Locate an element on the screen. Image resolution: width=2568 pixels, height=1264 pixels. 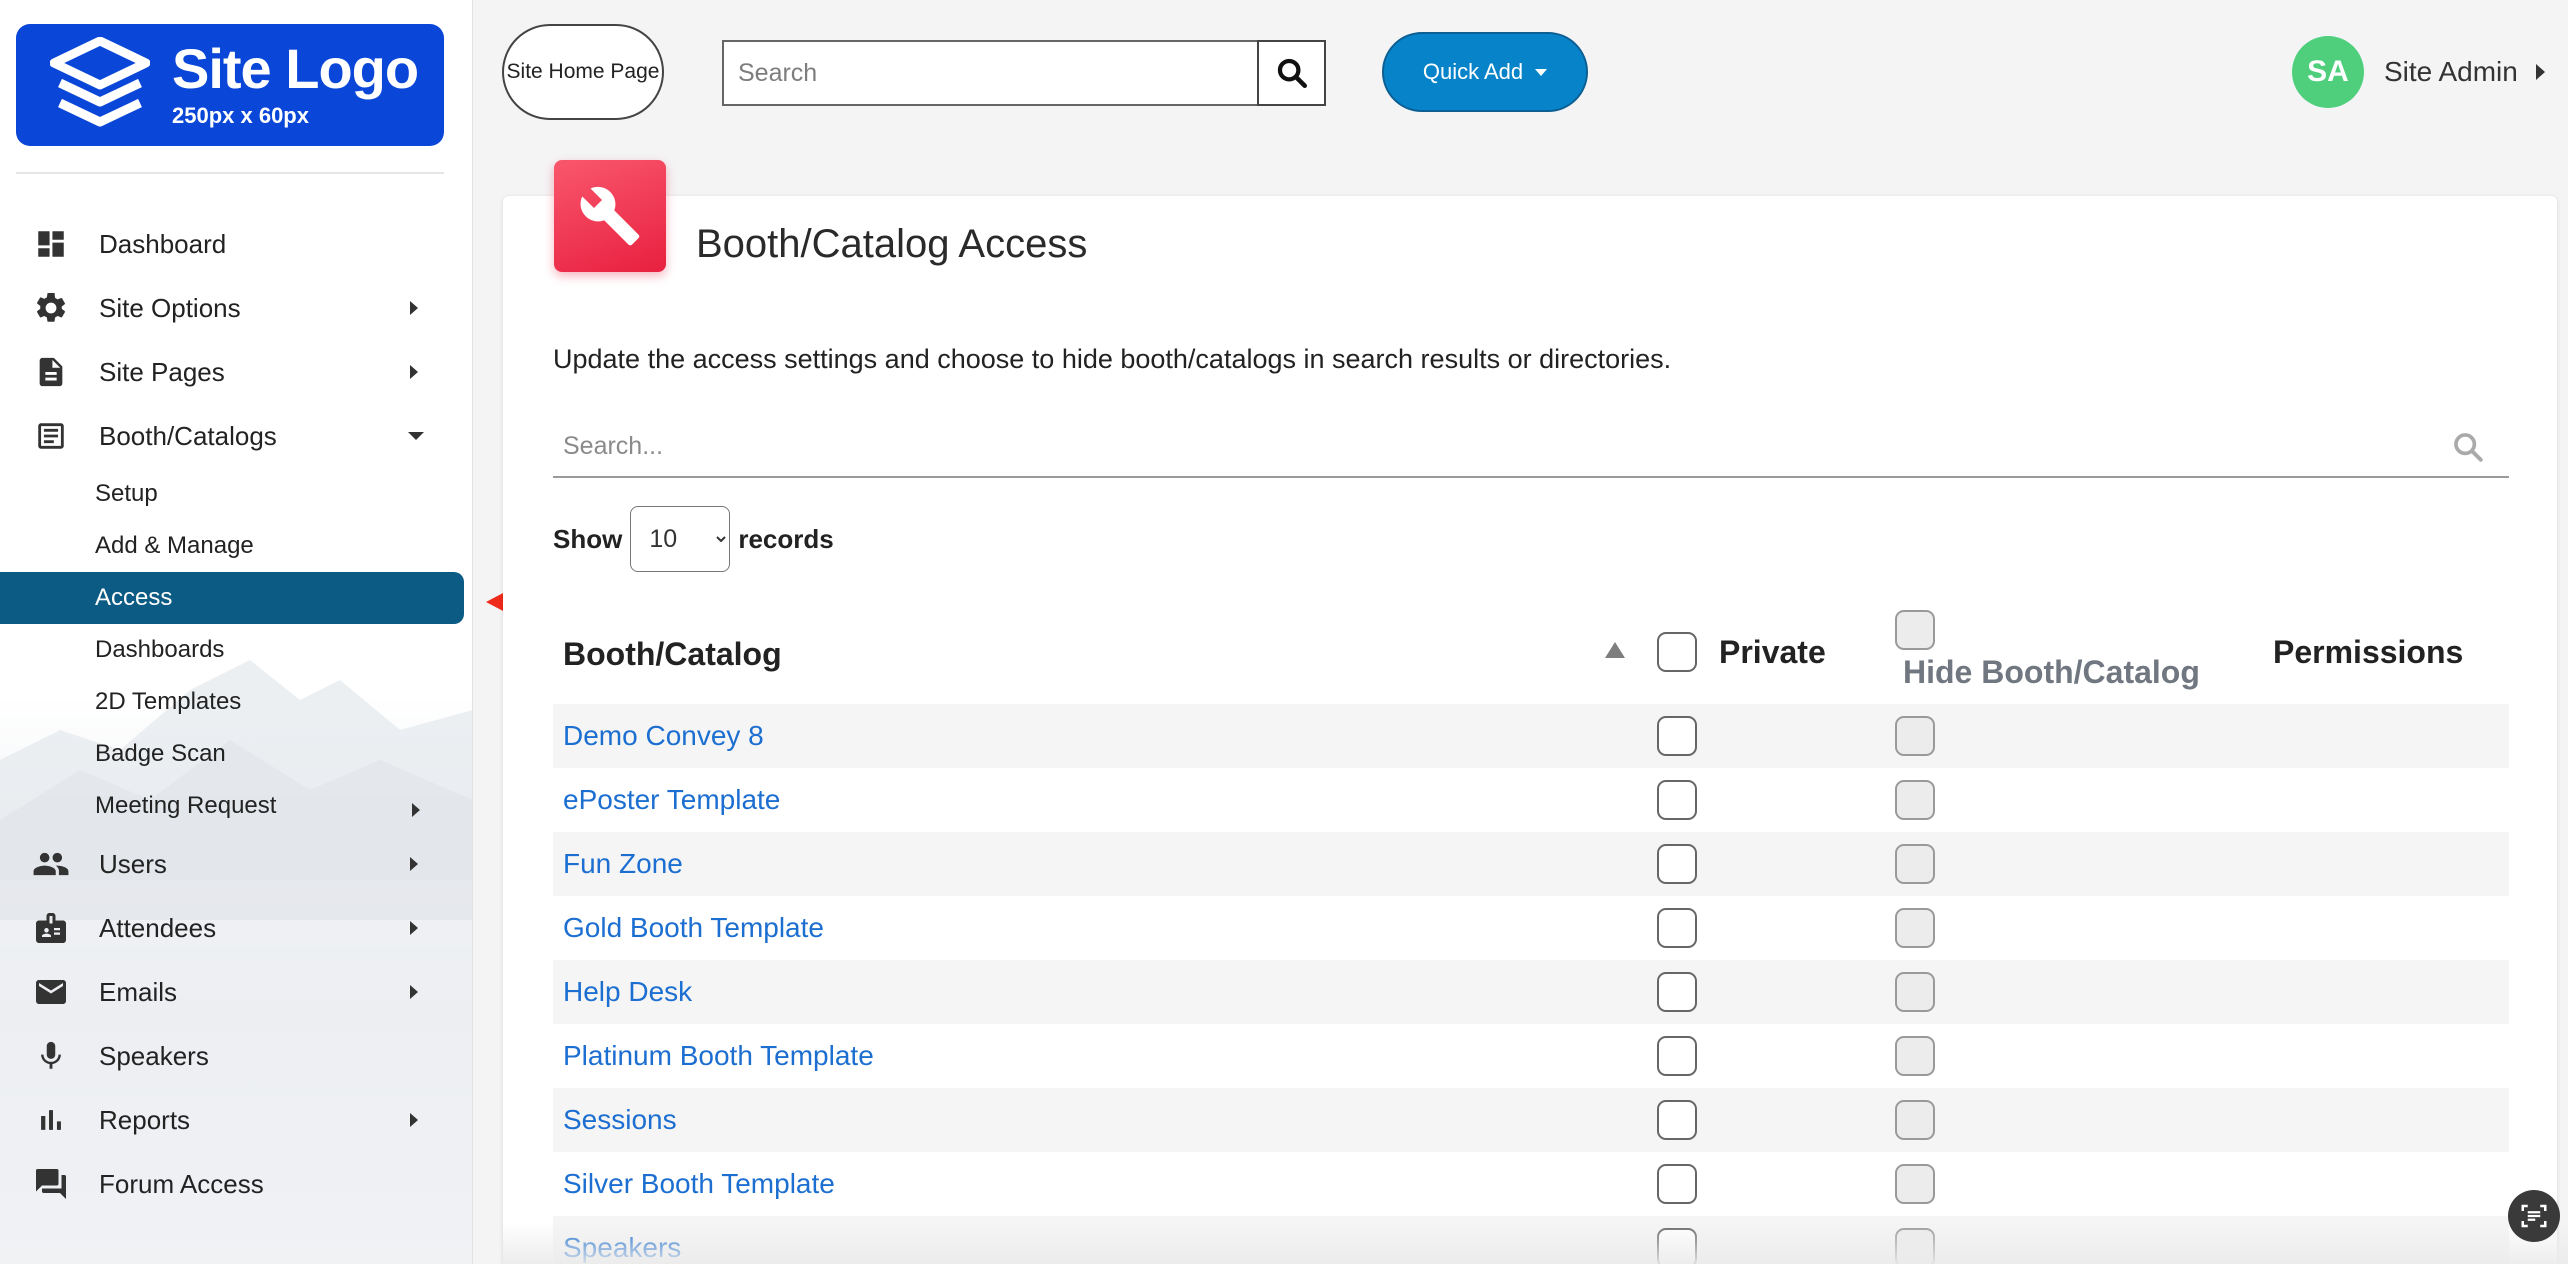
table-row: ePoster Template is located at coordinates (1531, 800).